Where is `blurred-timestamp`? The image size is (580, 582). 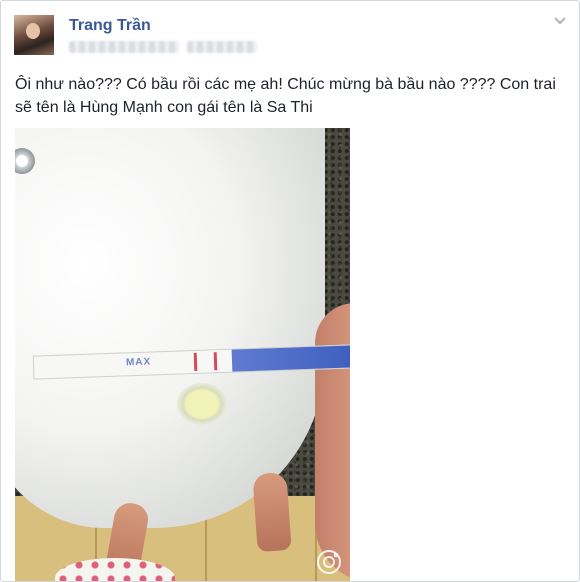 blurred-timestamp is located at coordinates (124, 47).